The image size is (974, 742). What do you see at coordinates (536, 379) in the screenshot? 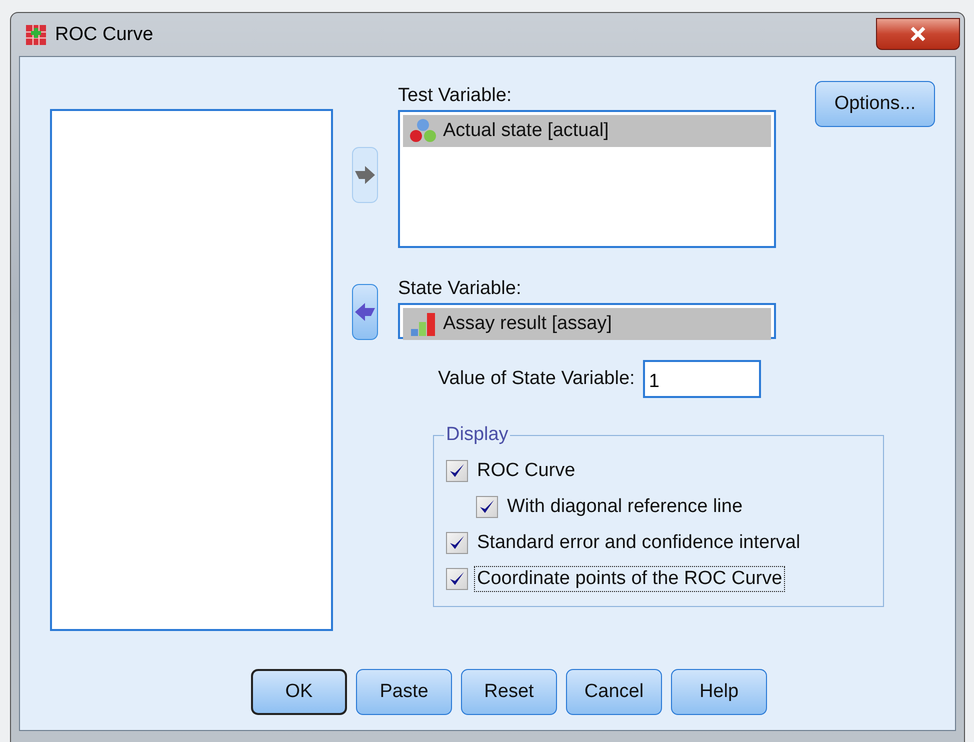
I see `field-label: Value of State Variable:` at bounding box center [536, 379].